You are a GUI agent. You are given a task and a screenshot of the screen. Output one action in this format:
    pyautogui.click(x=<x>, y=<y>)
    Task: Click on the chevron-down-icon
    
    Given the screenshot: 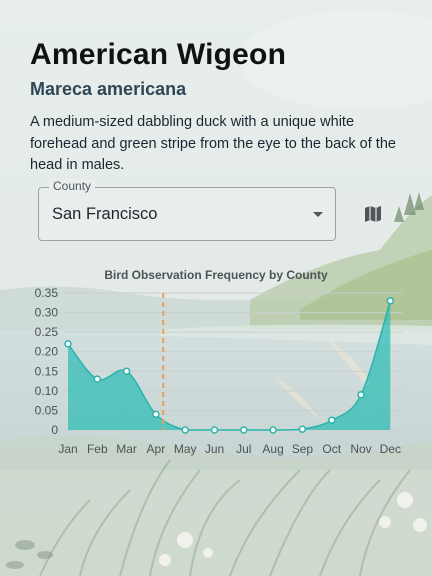 What is the action you would take?
    pyautogui.click(x=318, y=214)
    